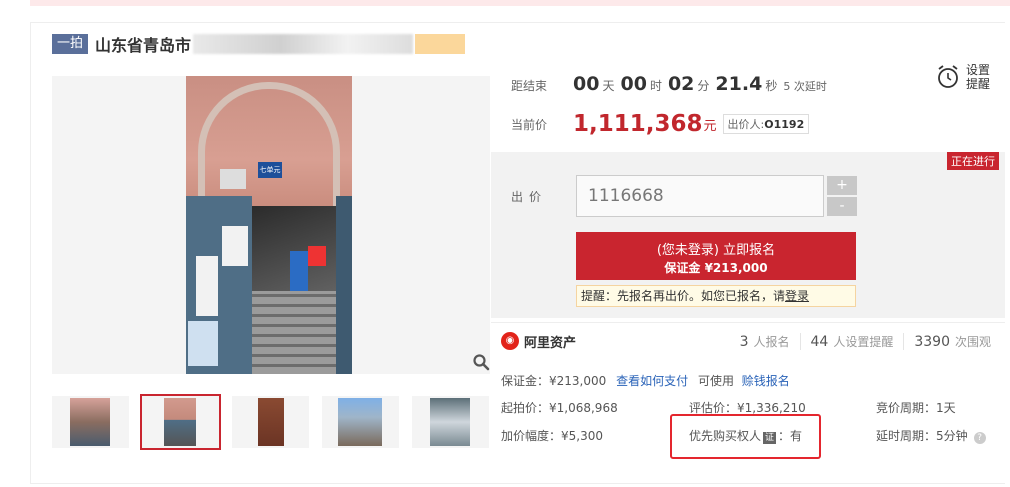 Image resolution: width=1010 pixels, height=487 pixels. I want to click on how-to-pay-link: 查看如何支付, so click(652, 381).